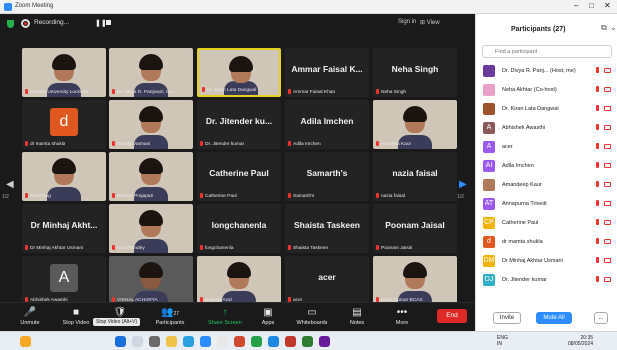  What do you see at coordinates (507, 318) in the screenshot?
I see `invite-button: Invite` at bounding box center [507, 318].